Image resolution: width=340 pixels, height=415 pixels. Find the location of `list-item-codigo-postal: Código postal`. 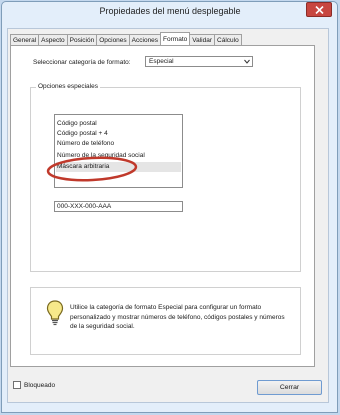

list-item-codigo-postal: Código postal is located at coordinates (77, 124).